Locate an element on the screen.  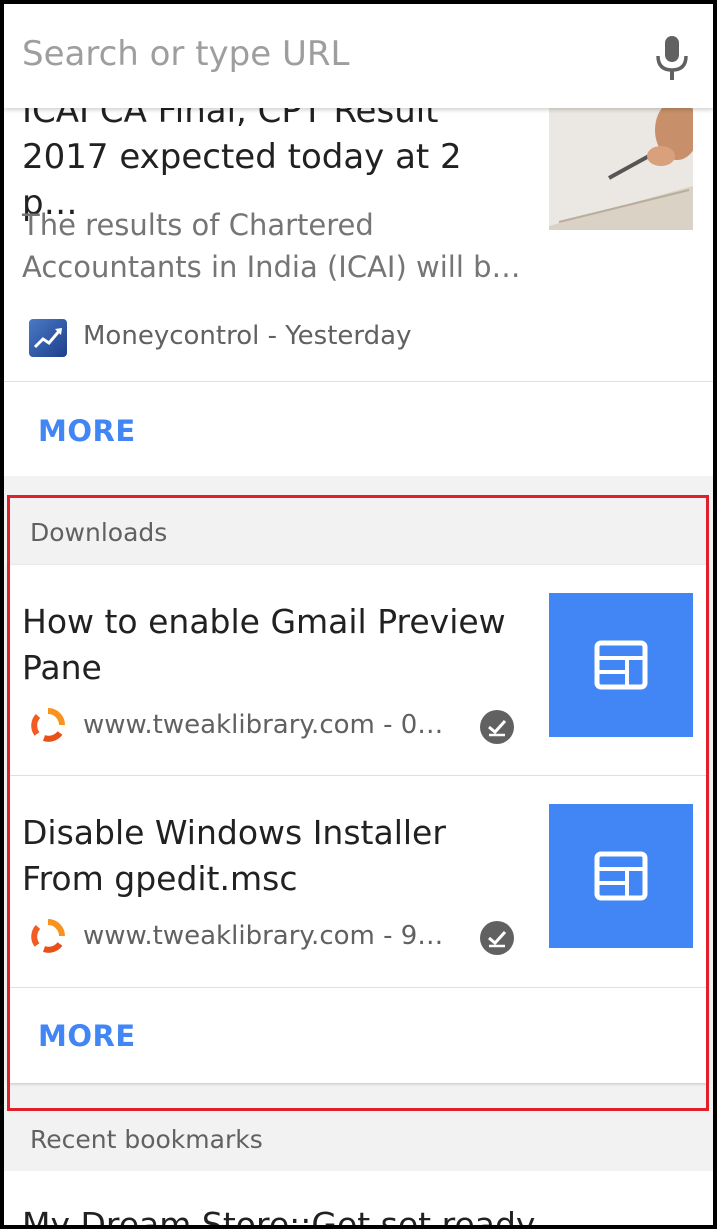
bookmarks-section-header: Recent bookmarks is located at coordinates (358, 1139).